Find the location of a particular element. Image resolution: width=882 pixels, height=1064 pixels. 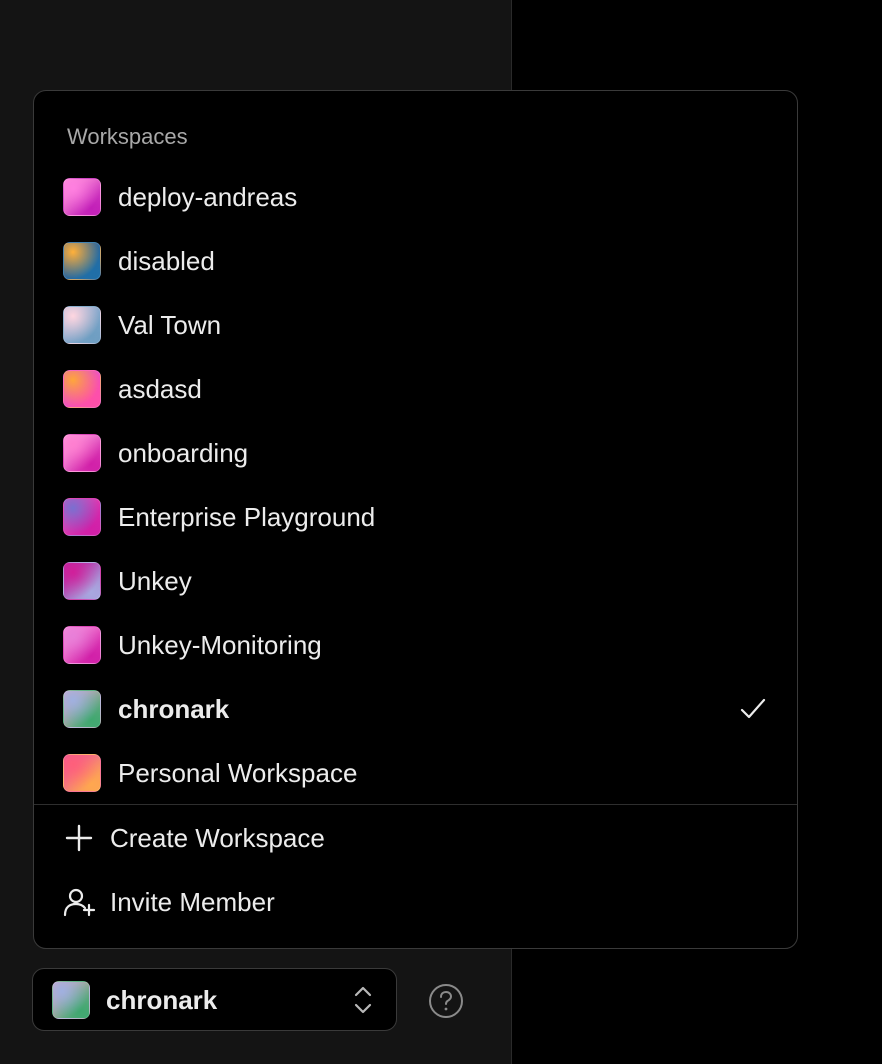

workspace-item: Val Town is located at coordinates (415, 325).